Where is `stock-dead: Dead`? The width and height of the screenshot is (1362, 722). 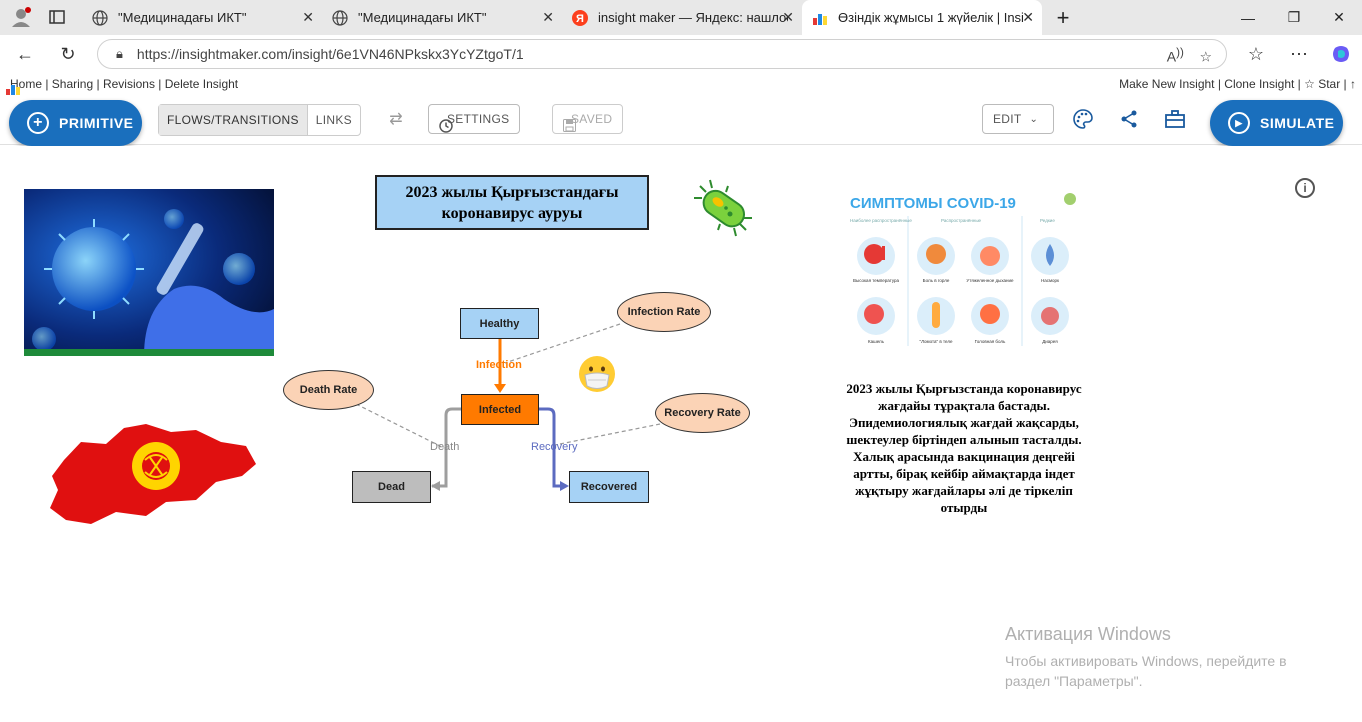
stock-dead: Dead is located at coordinates (391, 487).